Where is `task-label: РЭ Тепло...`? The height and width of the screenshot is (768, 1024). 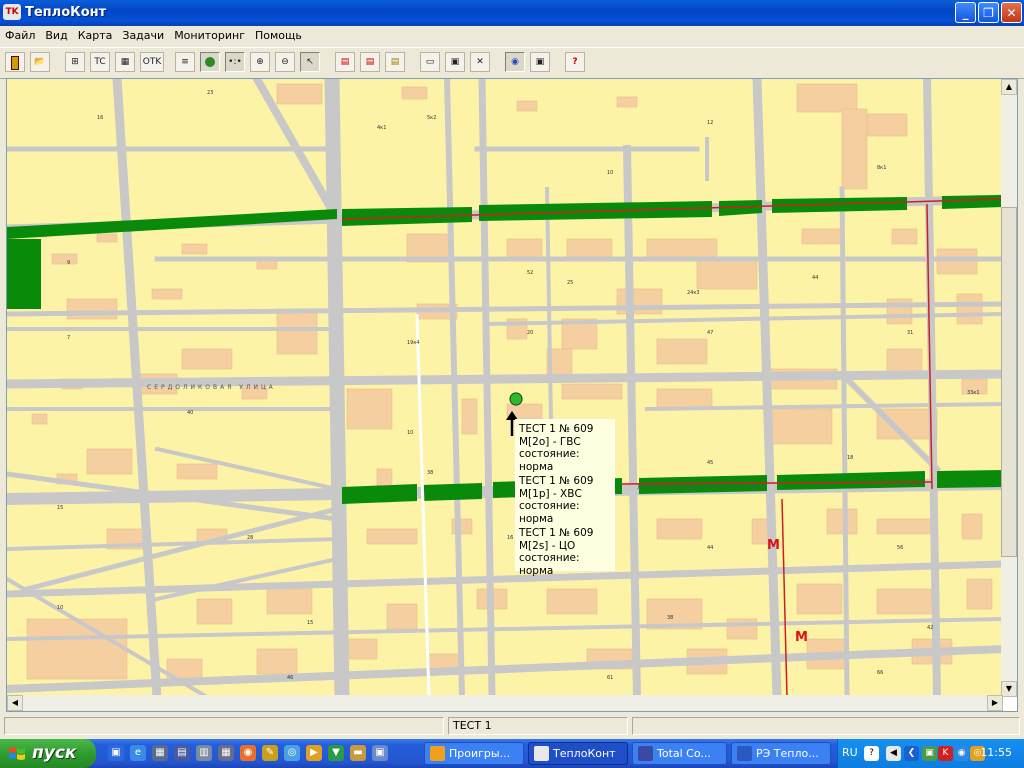
task-label: РЭ Тепло... is located at coordinates (787, 753).